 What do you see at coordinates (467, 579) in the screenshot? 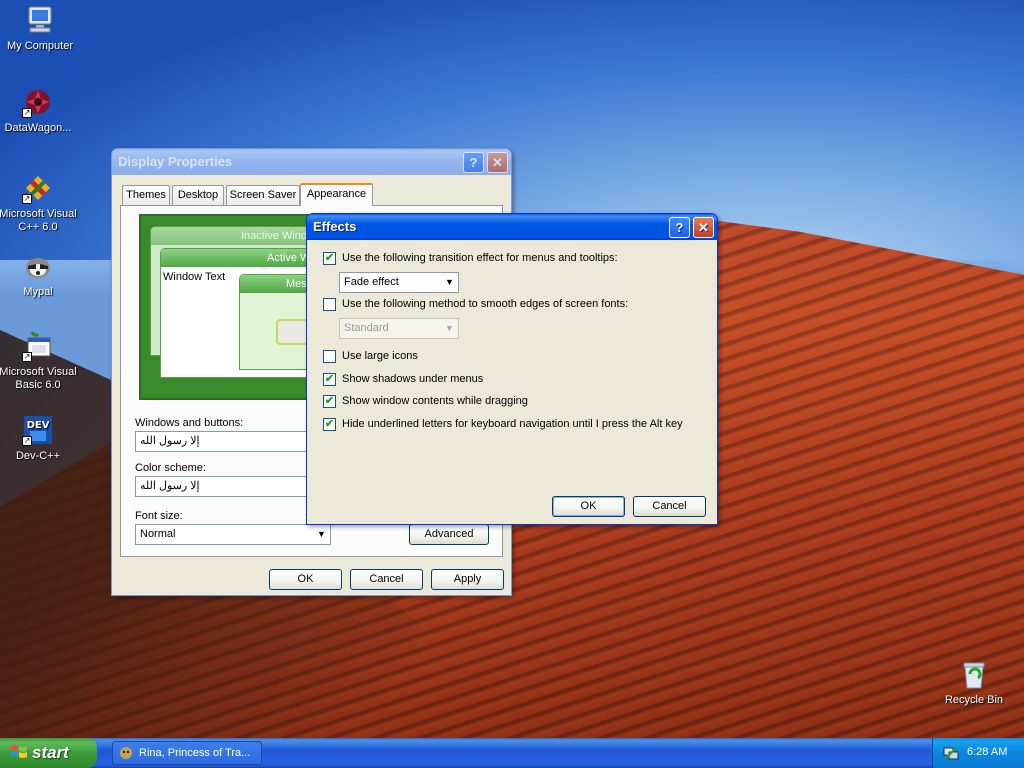
I see `apply-button: Apply` at bounding box center [467, 579].